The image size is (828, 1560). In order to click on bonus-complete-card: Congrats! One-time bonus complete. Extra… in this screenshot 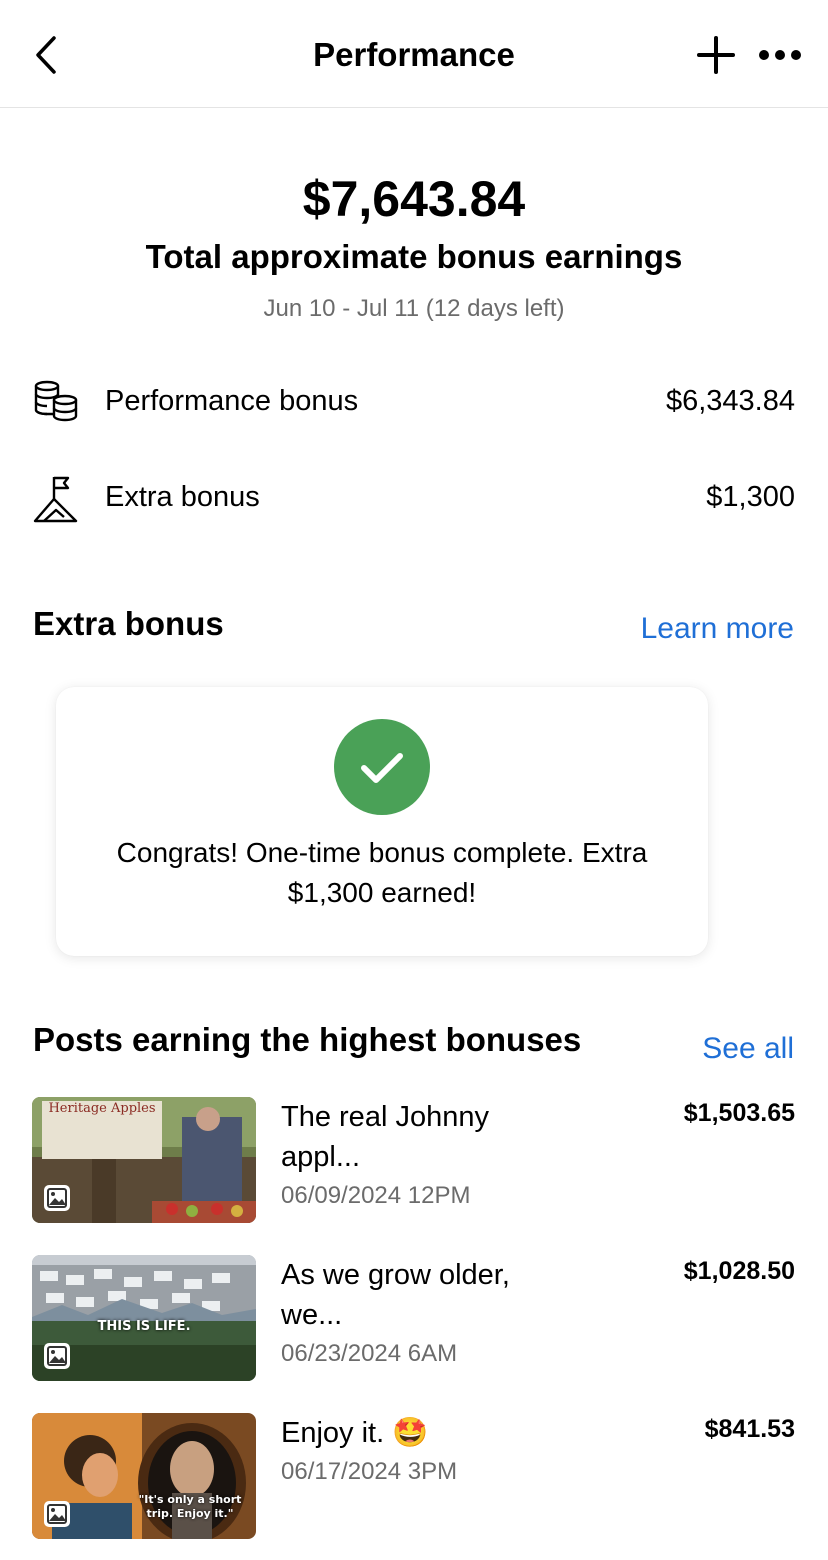, I will do `click(382, 821)`.